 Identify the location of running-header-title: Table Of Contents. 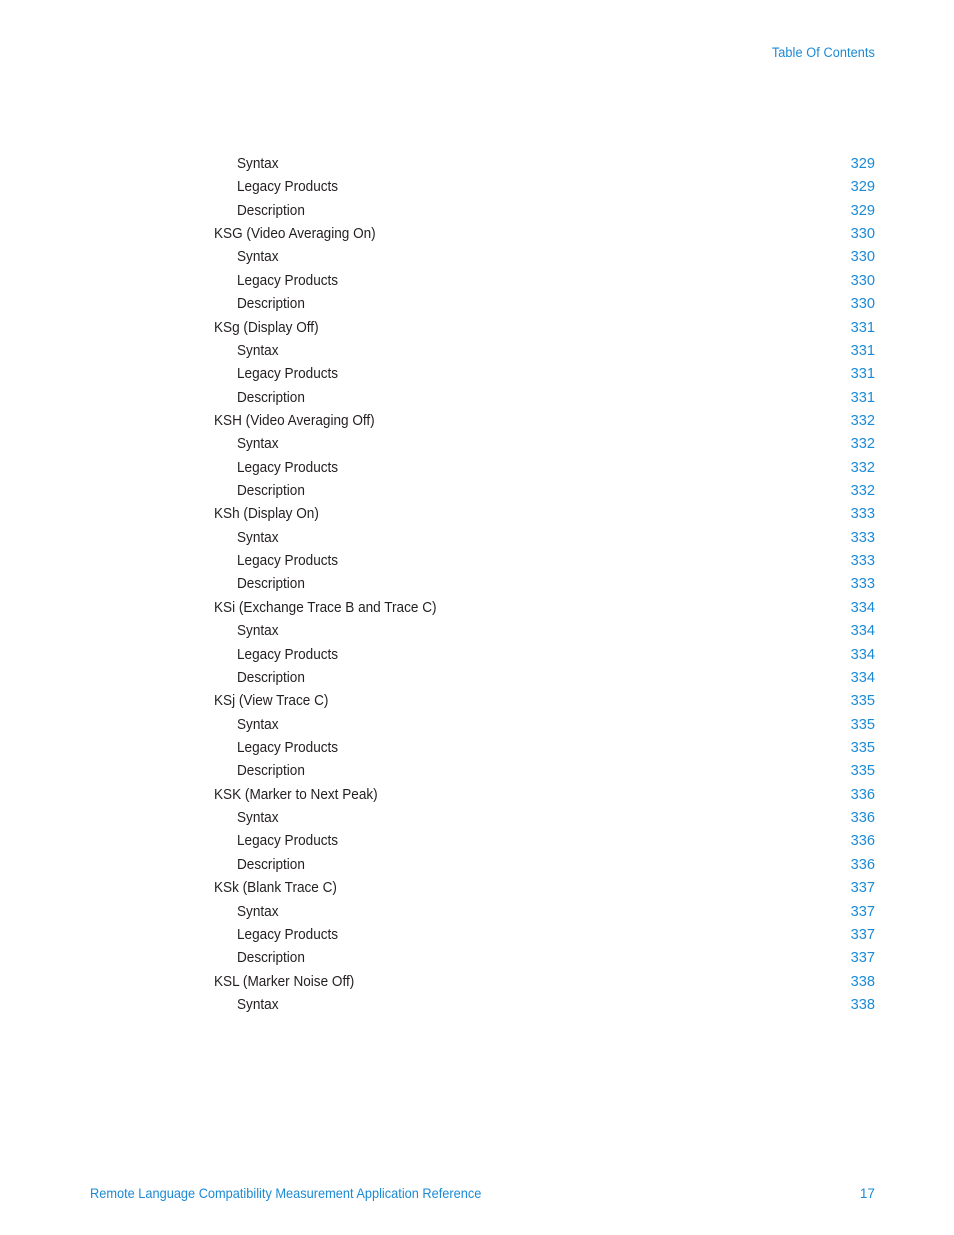
(823, 52).